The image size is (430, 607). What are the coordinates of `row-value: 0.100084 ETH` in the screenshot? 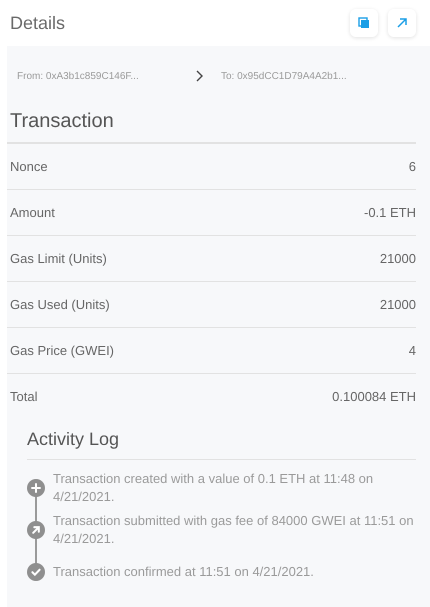 It's located at (374, 397).